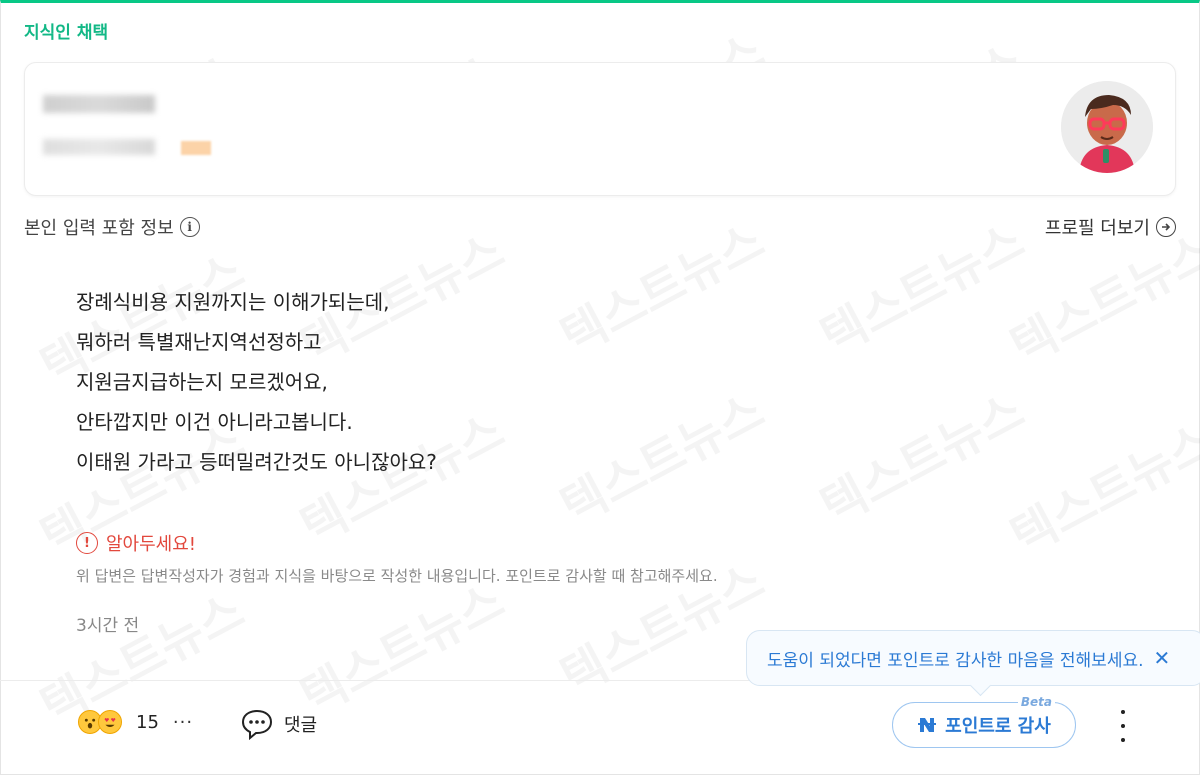 The width and height of the screenshot is (1200, 775). I want to click on answer-time: 3시간 전, so click(108, 626).